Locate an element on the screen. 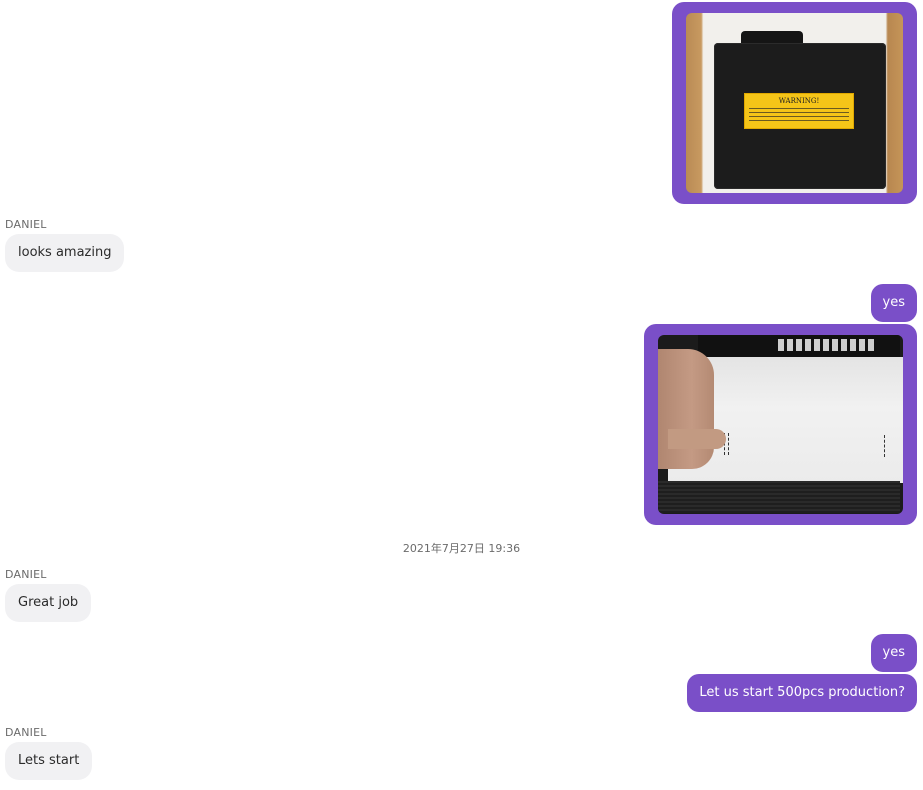  incoming-message: looks amazing is located at coordinates (65, 253).